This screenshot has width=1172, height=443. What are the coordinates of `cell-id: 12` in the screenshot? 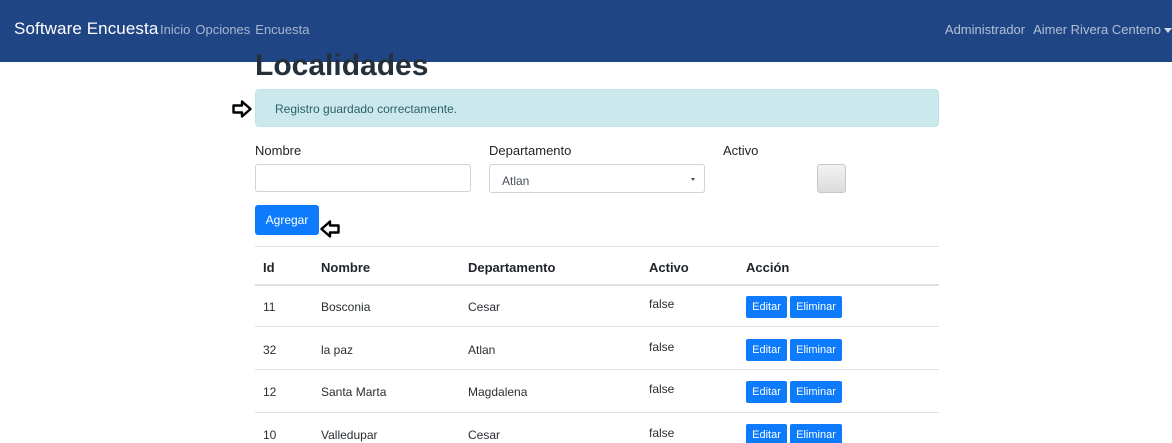 It's located at (270, 392).